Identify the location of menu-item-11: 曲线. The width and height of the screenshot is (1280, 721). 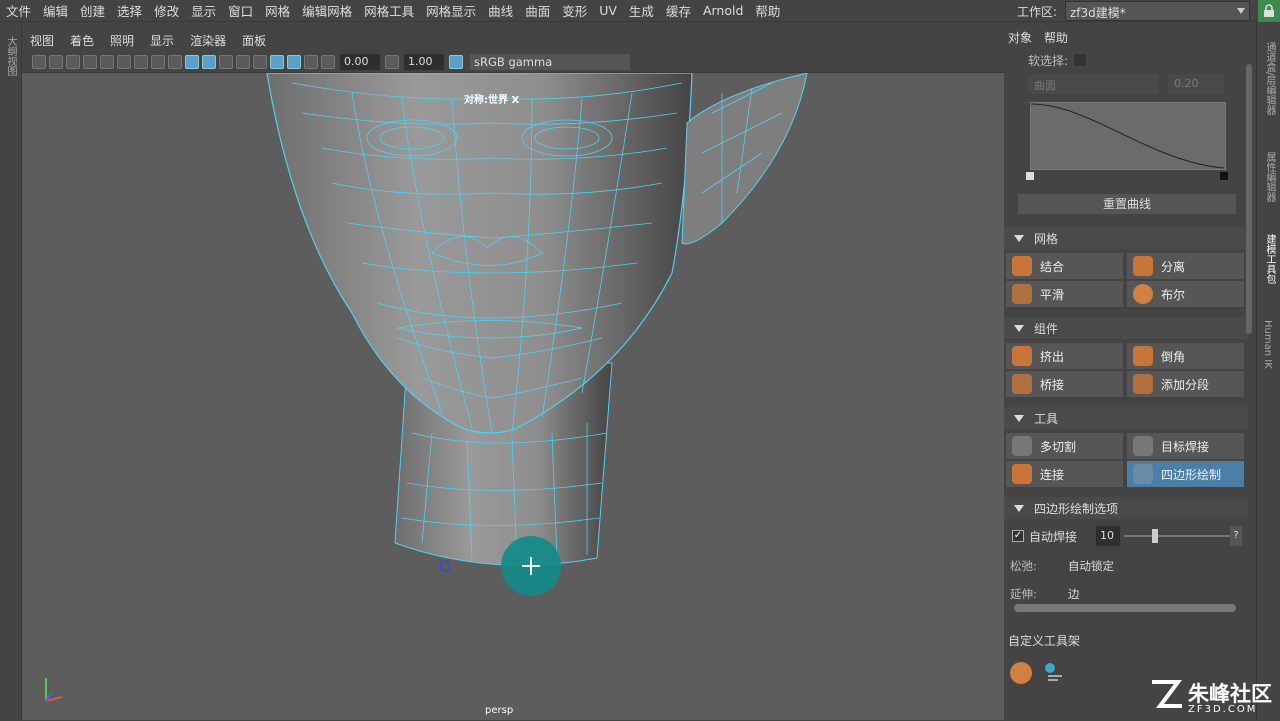
(500, 10).